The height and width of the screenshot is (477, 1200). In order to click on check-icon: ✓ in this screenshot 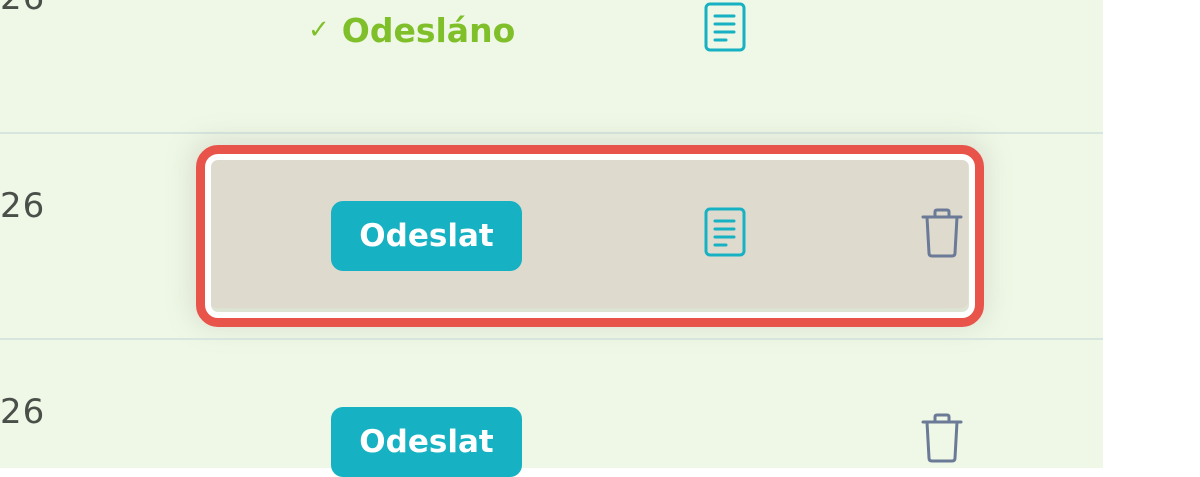, I will do `click(319, 30)`.